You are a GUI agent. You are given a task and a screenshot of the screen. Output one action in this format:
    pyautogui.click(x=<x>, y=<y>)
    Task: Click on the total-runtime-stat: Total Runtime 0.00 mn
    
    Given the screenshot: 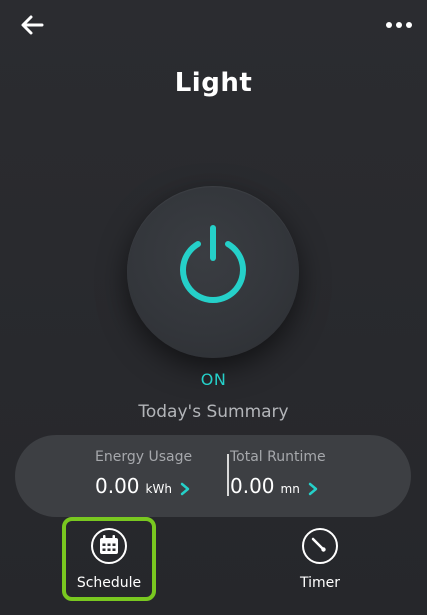 What is the action you would take?
    pyautogui.click(x=310, y=473)
    